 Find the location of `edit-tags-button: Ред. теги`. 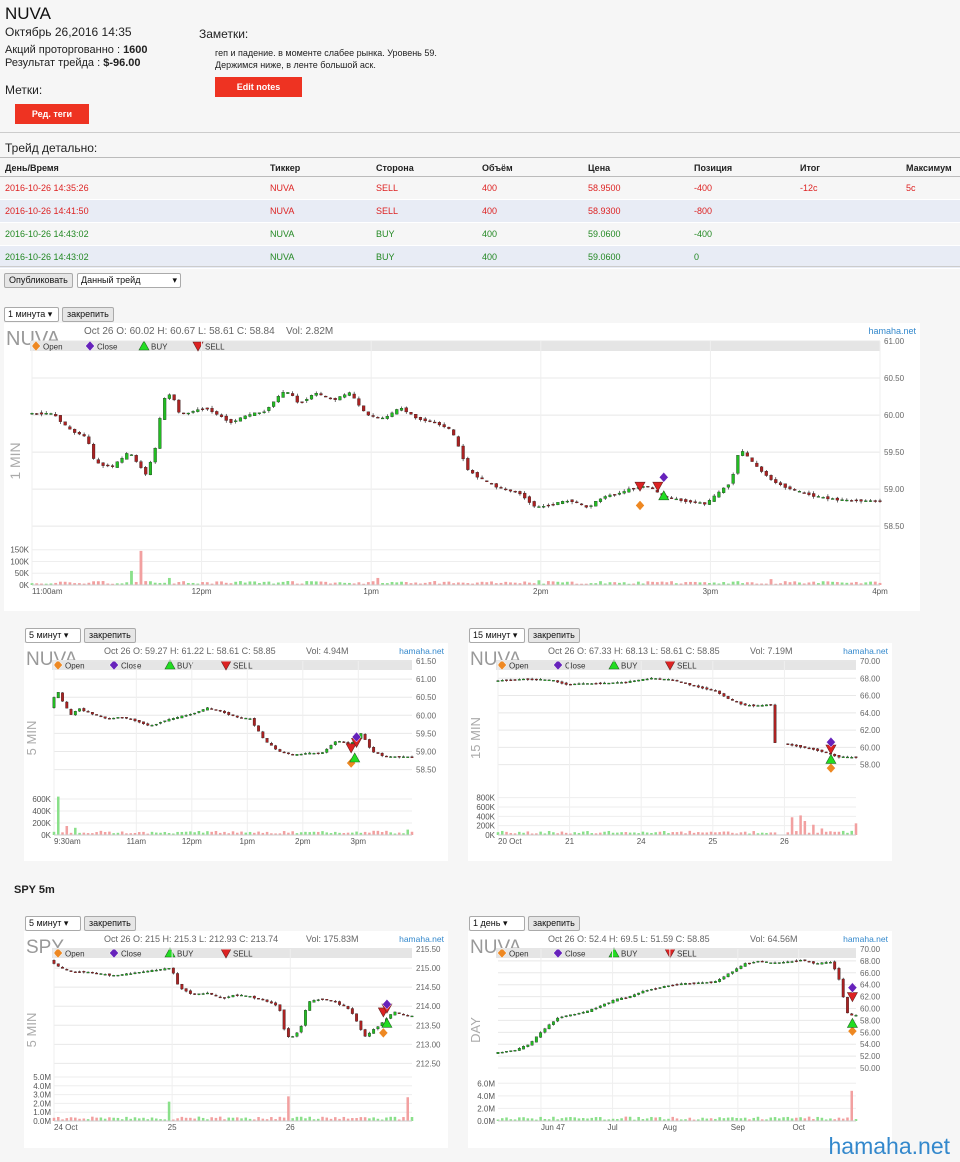

edit-tags-button: Ред. теги is located at coordinates (52, 114).